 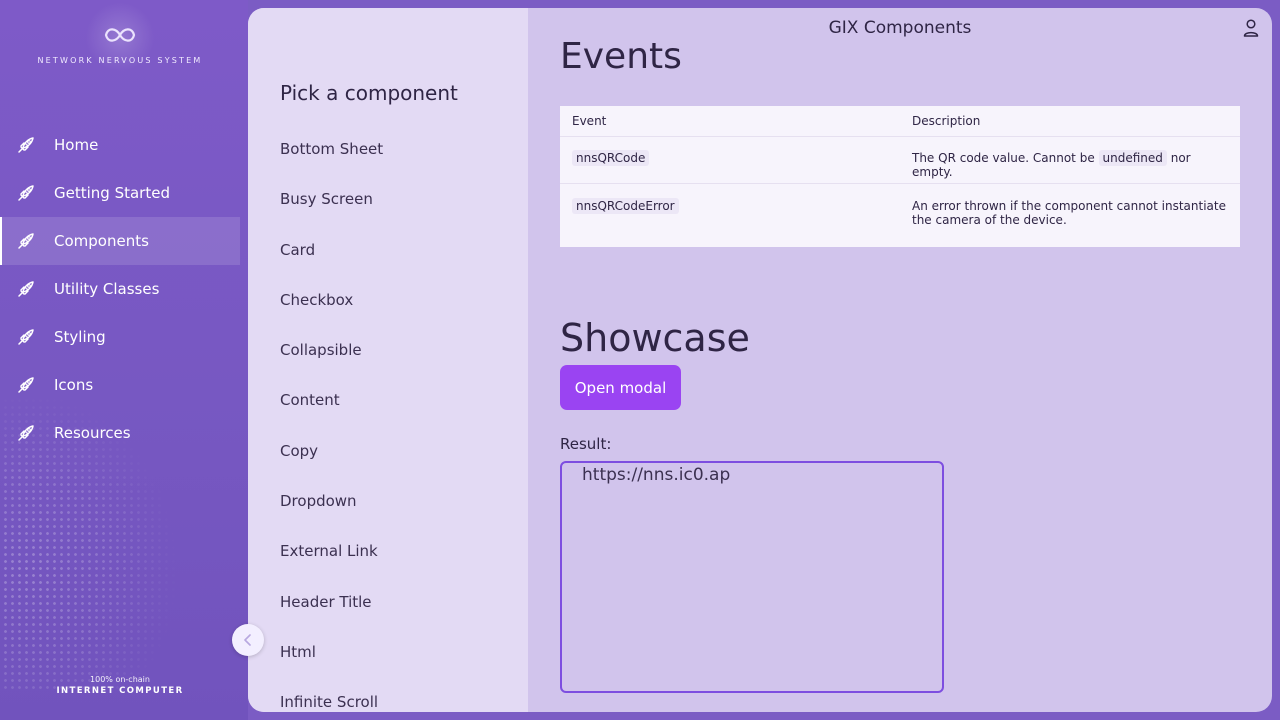 I want to click on user-icon, so click(x=1251, y=28).